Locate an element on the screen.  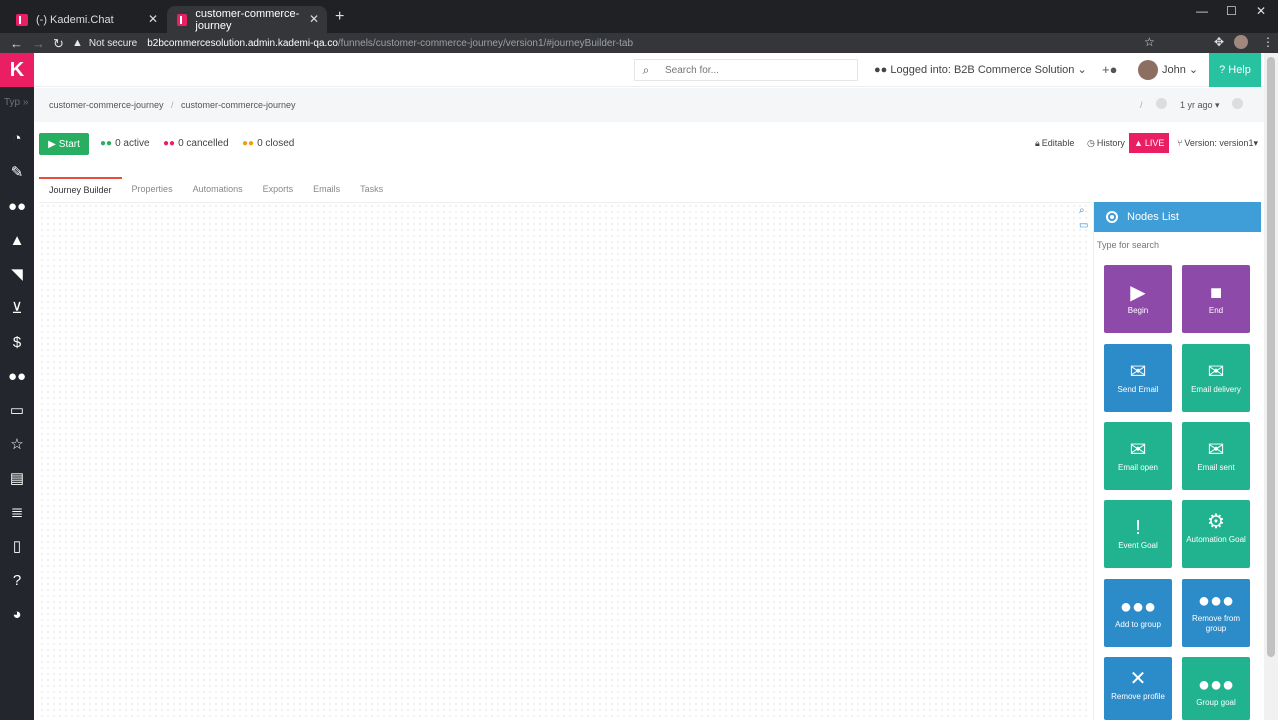
question-icon: ? is located at coordinates (17, 581).